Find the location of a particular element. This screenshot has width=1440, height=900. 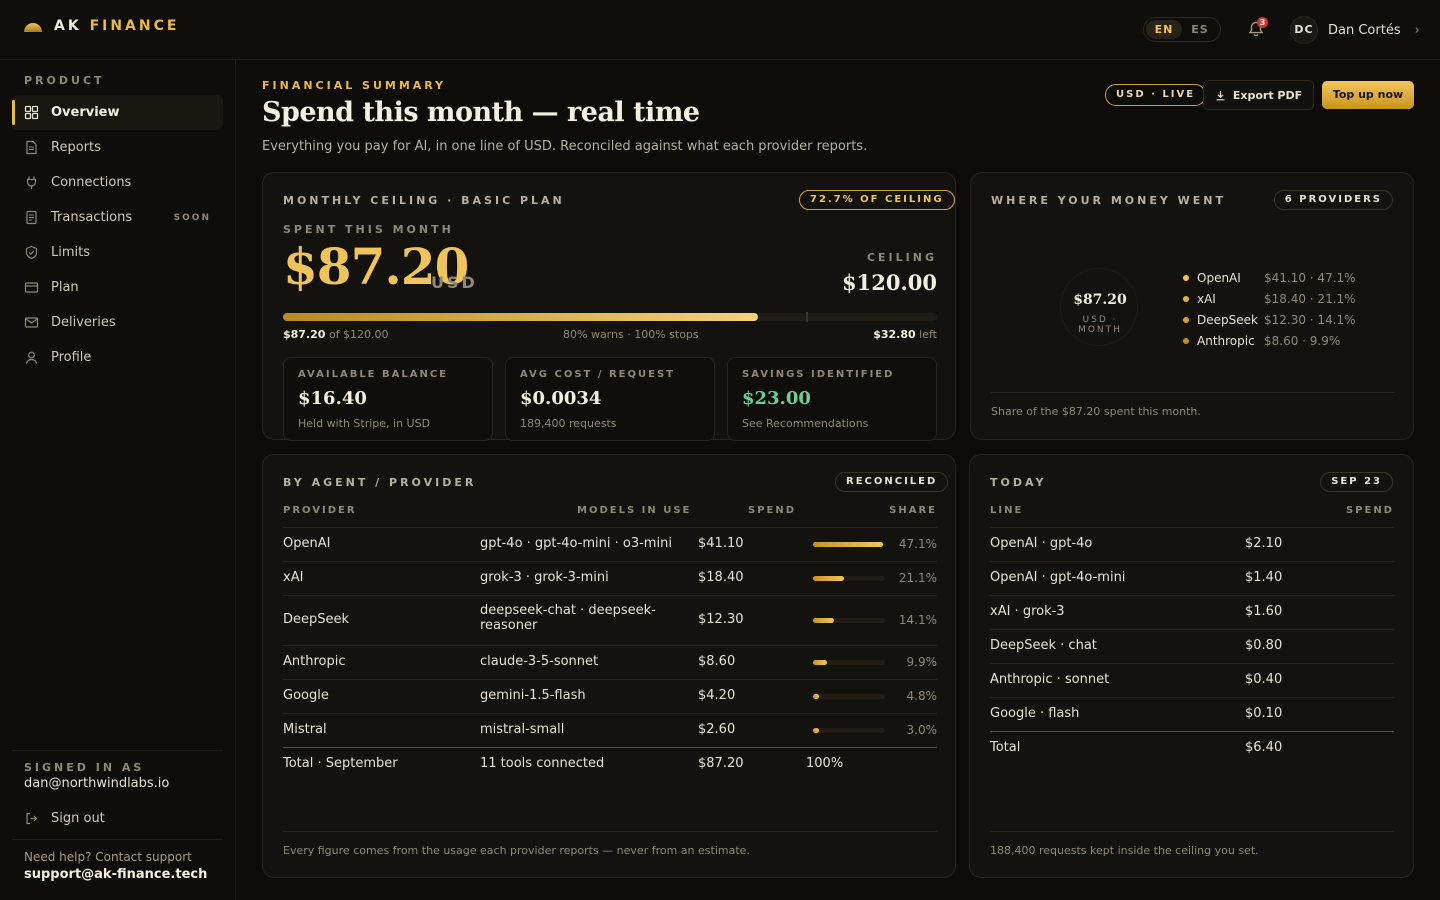

line-spend: $0.40 is located at coordinates (1264, 679).